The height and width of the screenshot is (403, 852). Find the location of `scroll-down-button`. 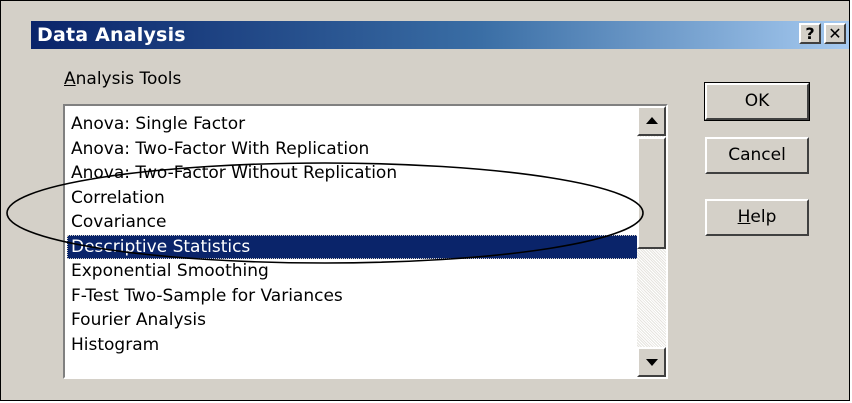

scroll-down-button is located at coordinates (651, 362).